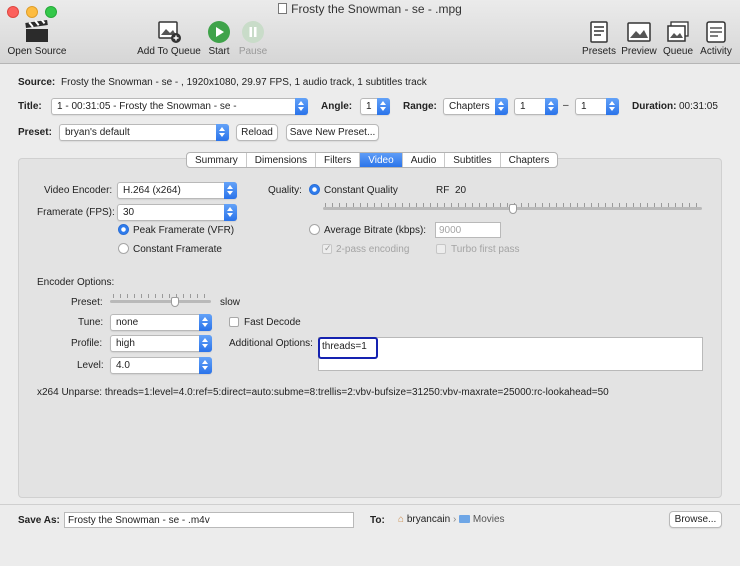  Describe the element at coordinates (230, 302) in the screenshot. I see `encoder-preset-slow: slow` at that location.